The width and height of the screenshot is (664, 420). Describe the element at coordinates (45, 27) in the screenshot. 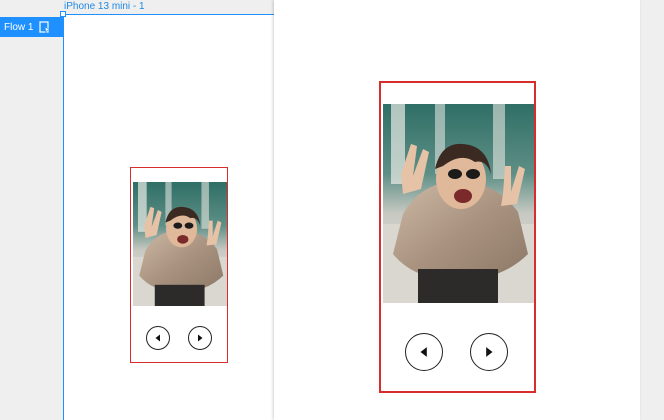

I see `play-flow-icon` at that location.